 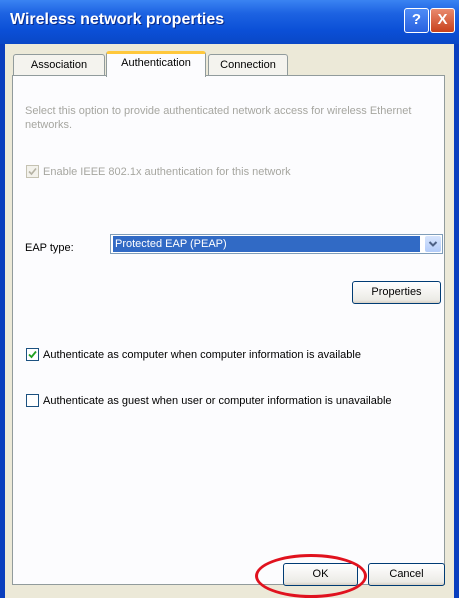 I want to click on auth-as-guest-checkbox, so click(x=32, y=400).